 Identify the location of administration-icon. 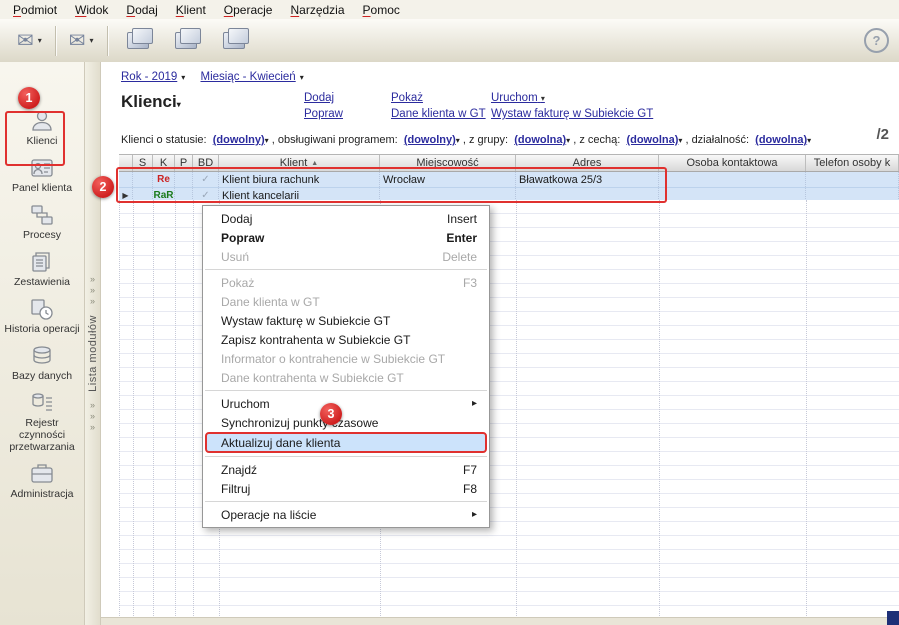
(42, 474).